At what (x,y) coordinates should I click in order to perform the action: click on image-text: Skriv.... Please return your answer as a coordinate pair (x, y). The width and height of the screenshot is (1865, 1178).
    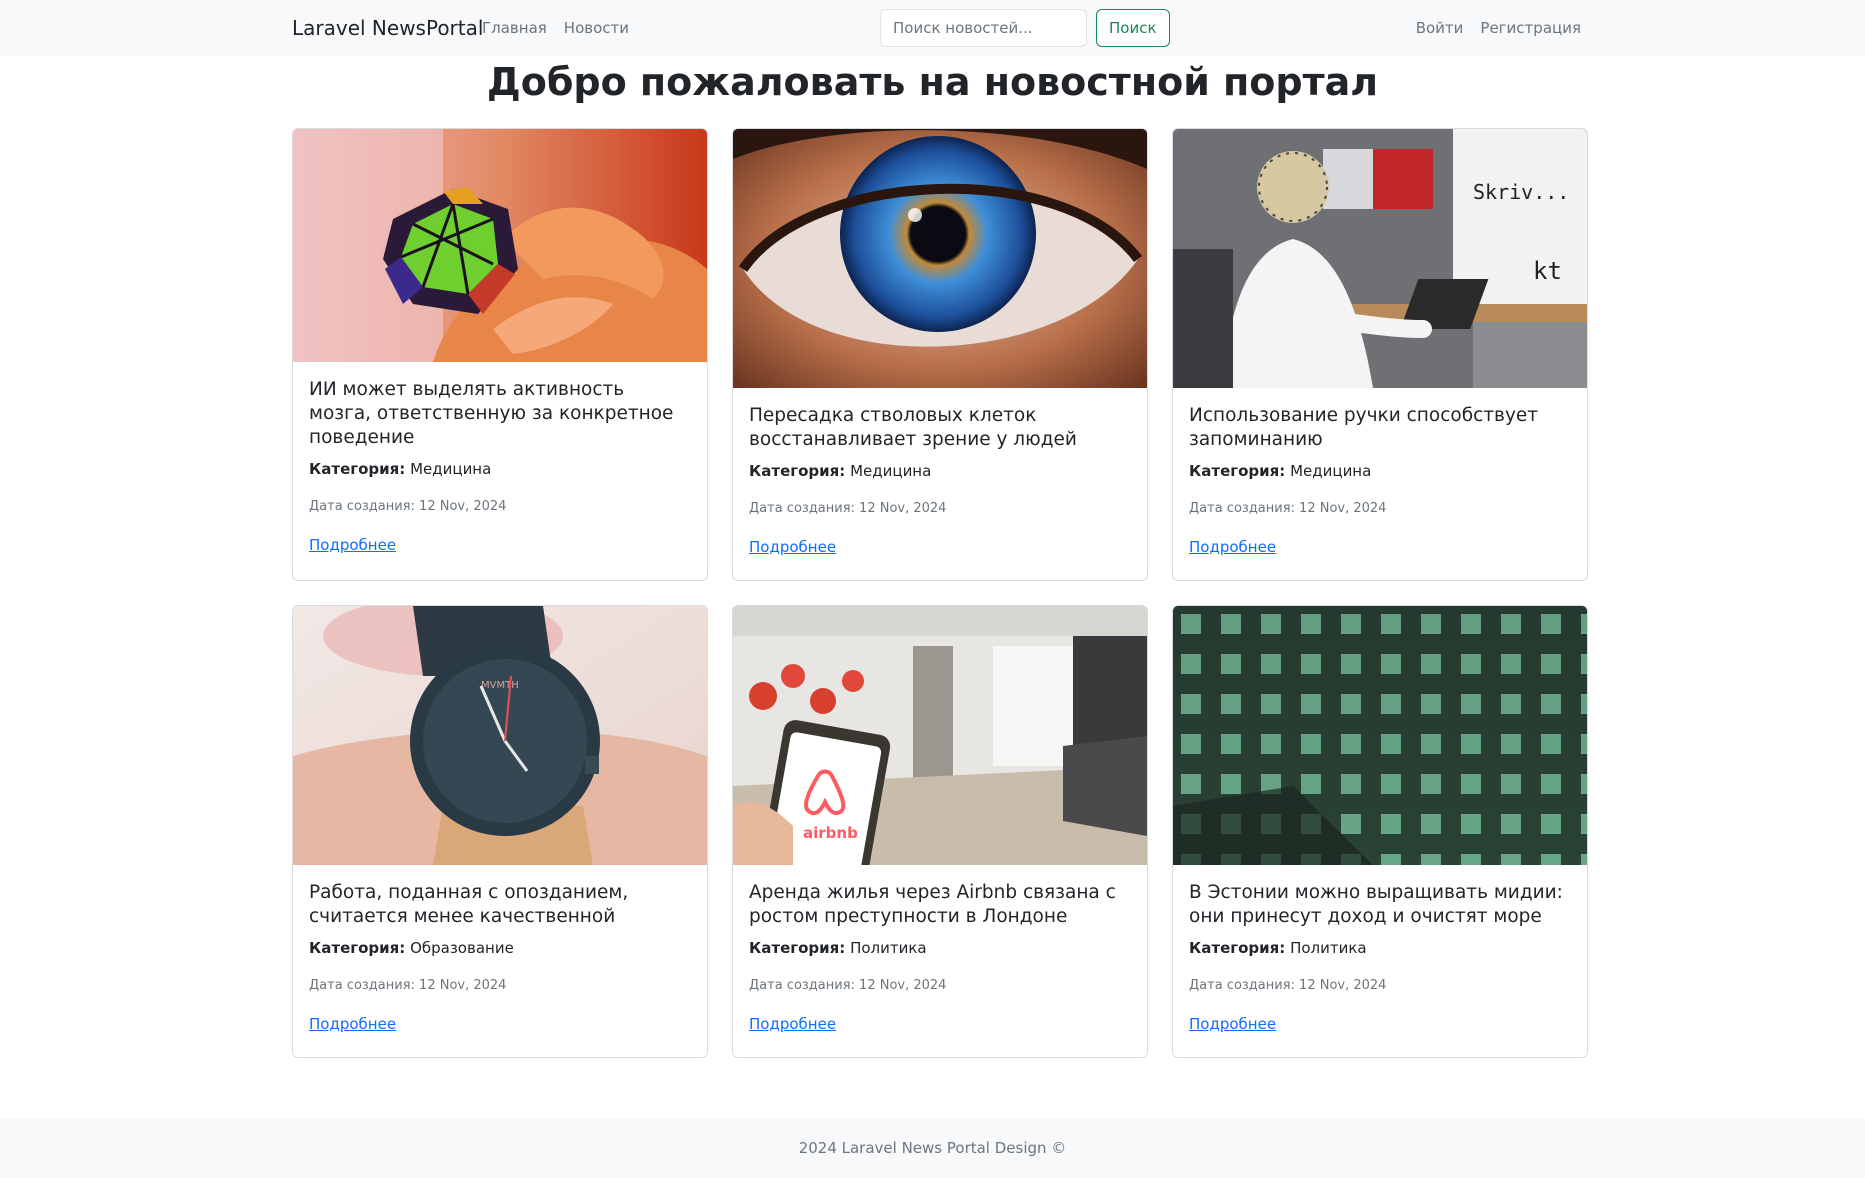
    Looking at the image, I should click on (1521, 192).